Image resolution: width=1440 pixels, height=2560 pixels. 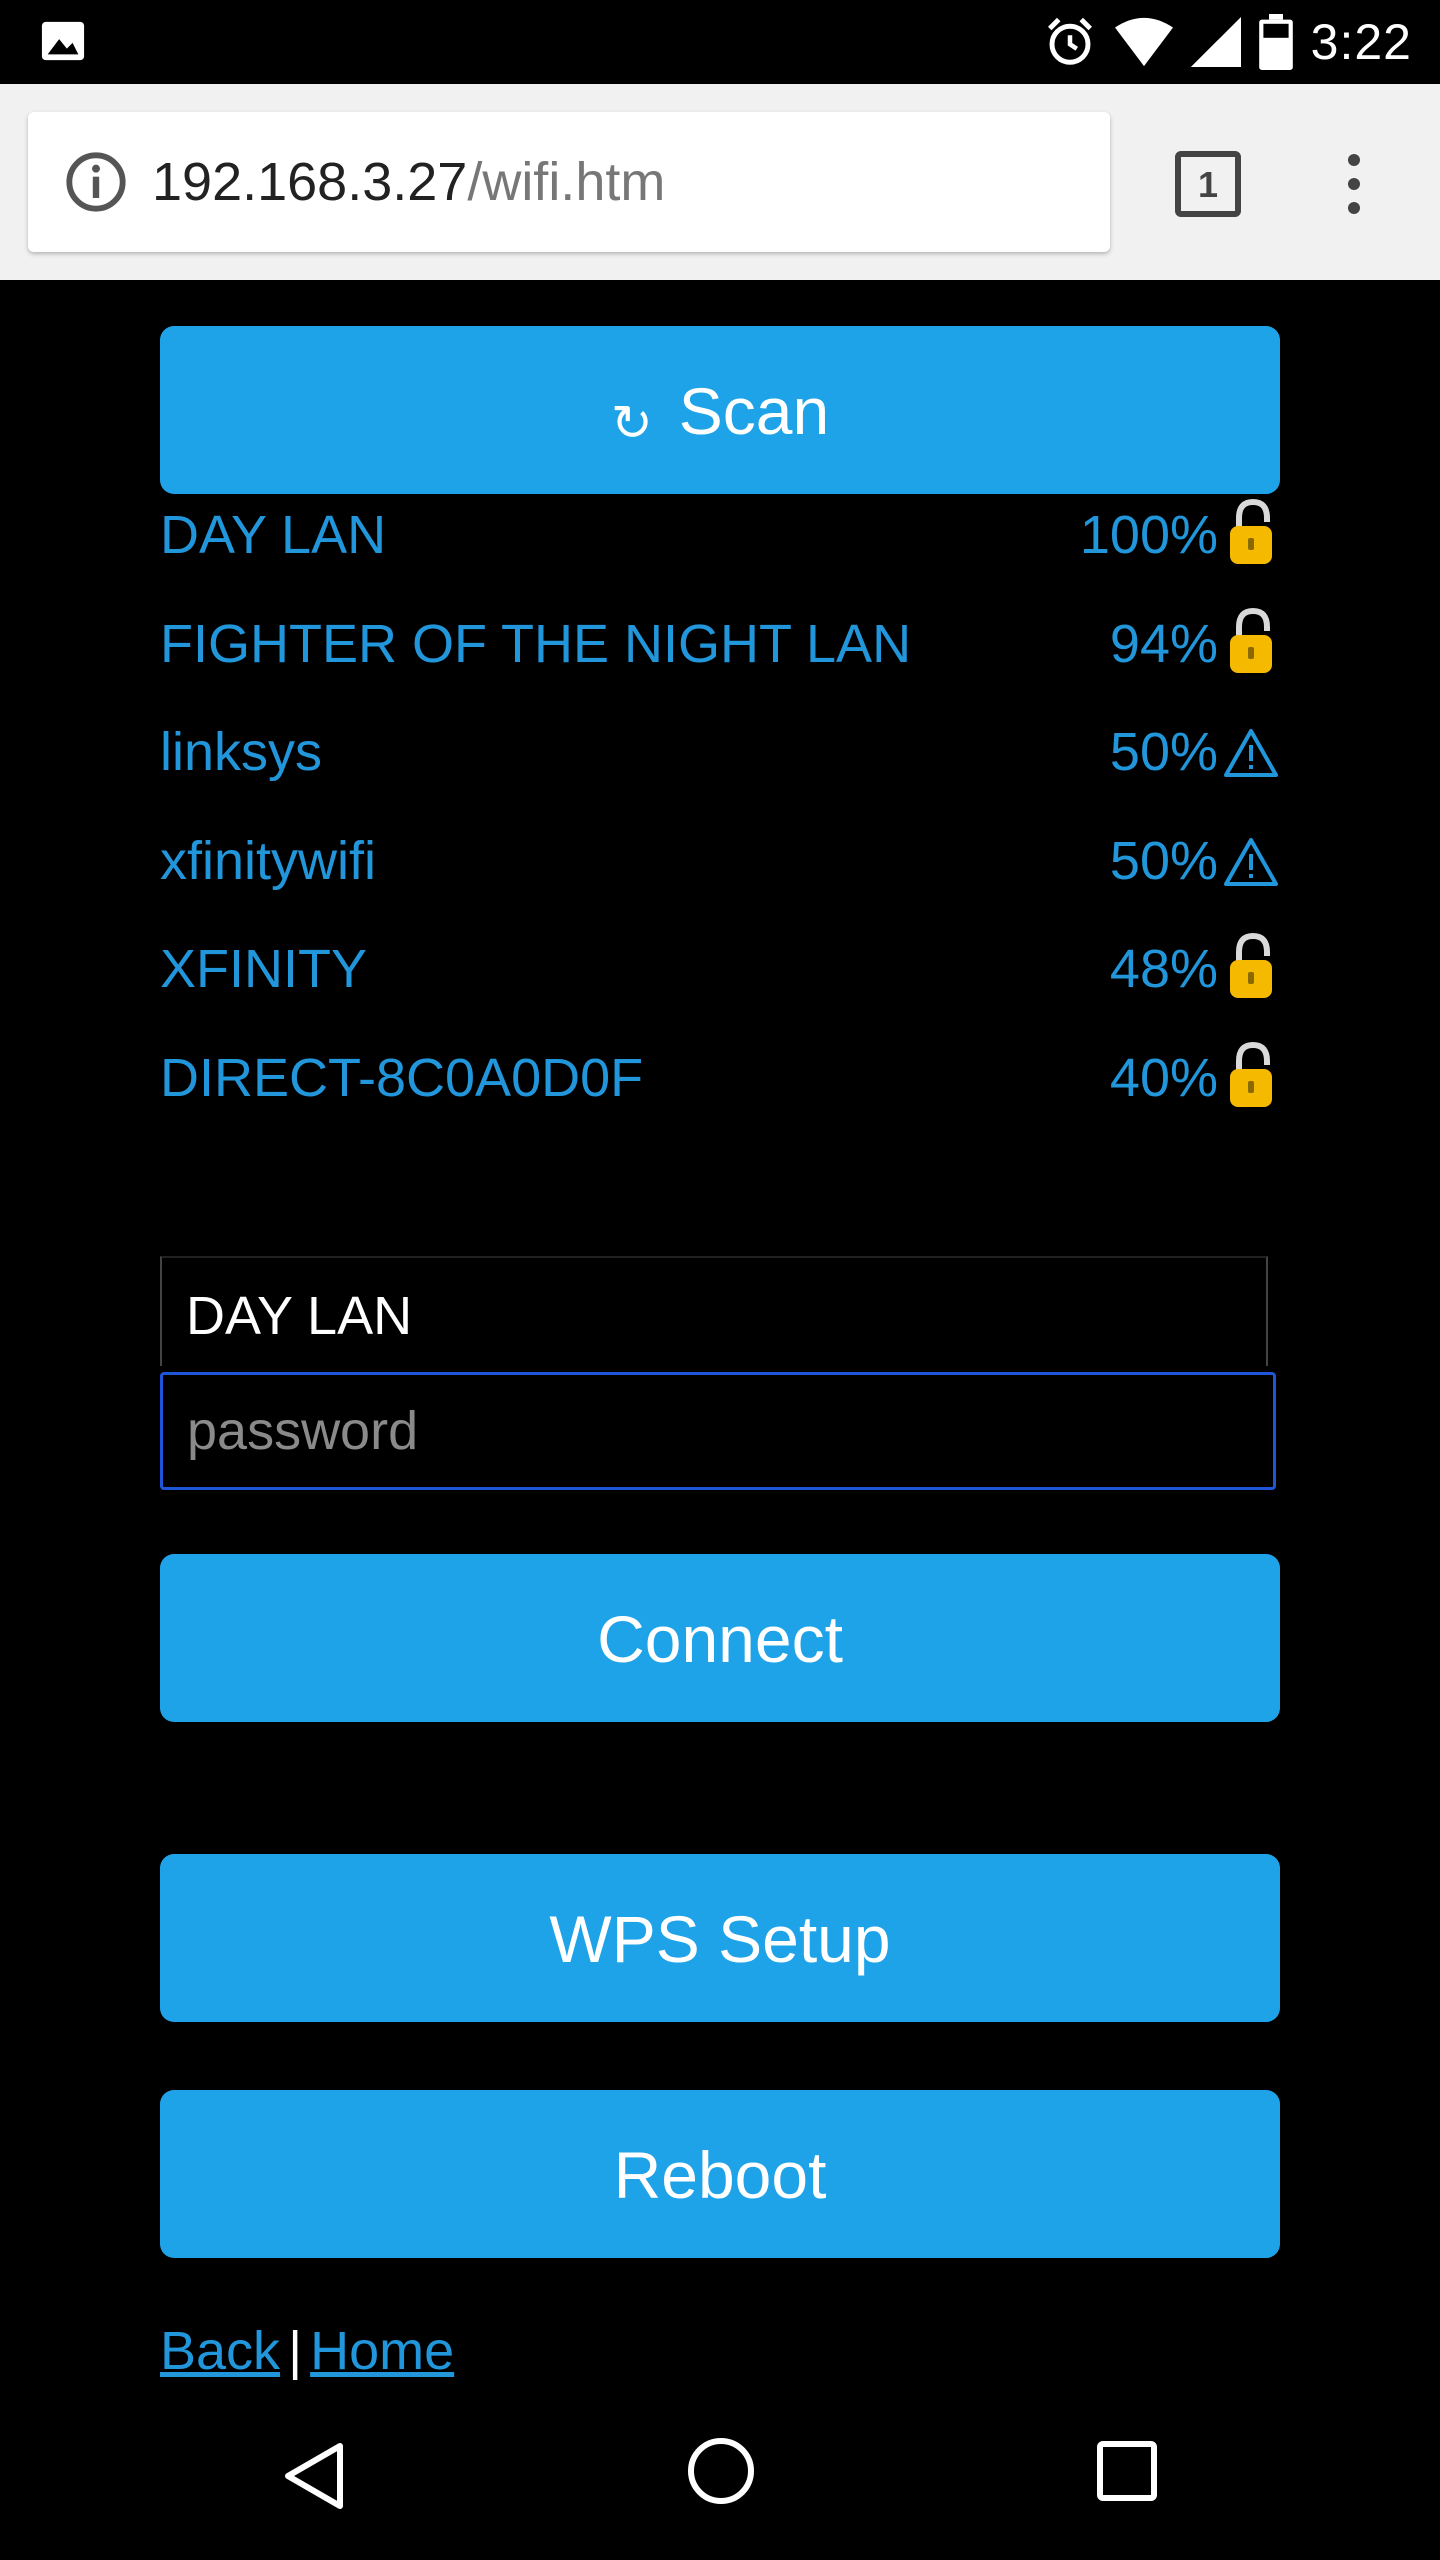 What do you see at coordinates (1361, 42) in the screenshot?
I see `clock: 3:22` at bounding box center [1361, 42].